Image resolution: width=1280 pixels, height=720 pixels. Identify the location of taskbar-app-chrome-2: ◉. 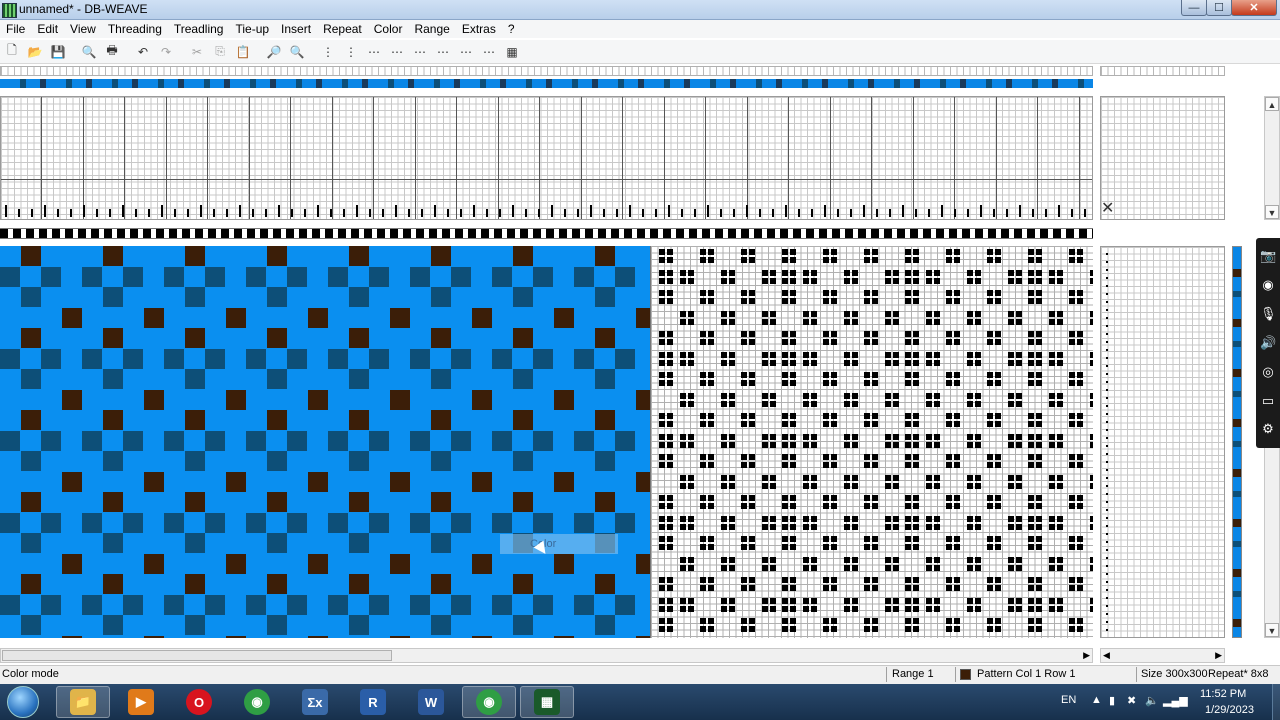
(489, 702).